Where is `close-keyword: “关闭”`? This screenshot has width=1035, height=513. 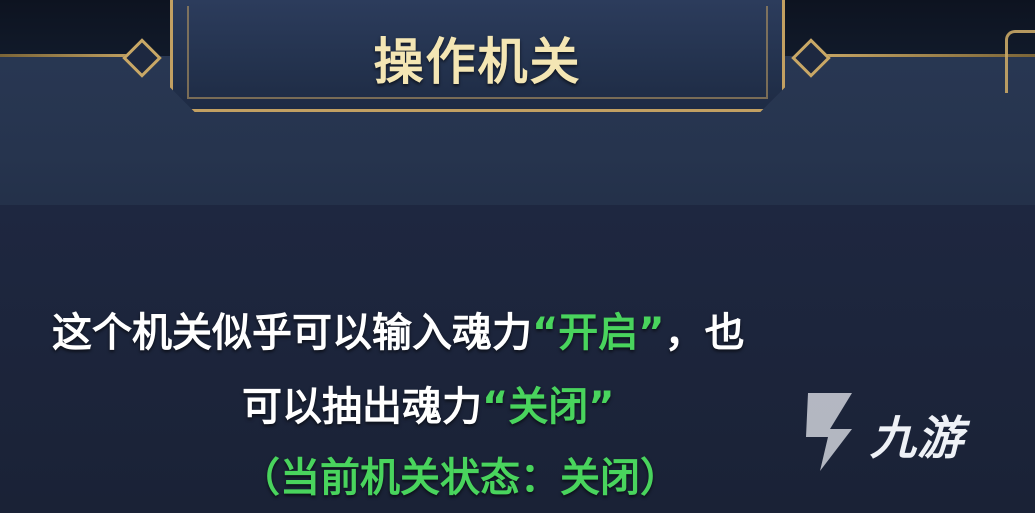
close-keyword: “关闭” is located at coordinates (548, 407).